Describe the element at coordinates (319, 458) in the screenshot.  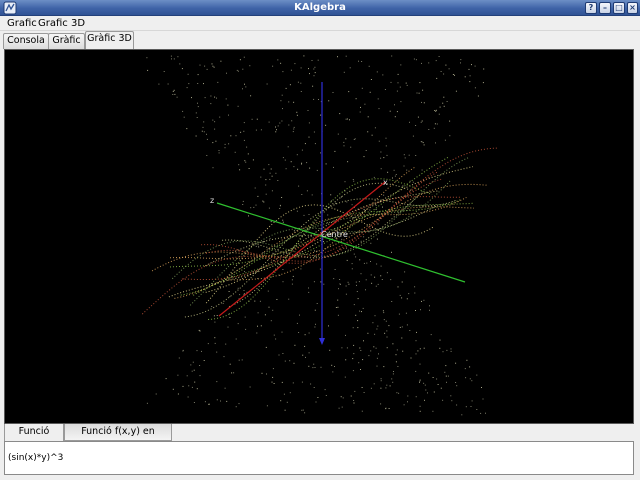
I see `function-input: (sin(x)*y)^3` at that location.